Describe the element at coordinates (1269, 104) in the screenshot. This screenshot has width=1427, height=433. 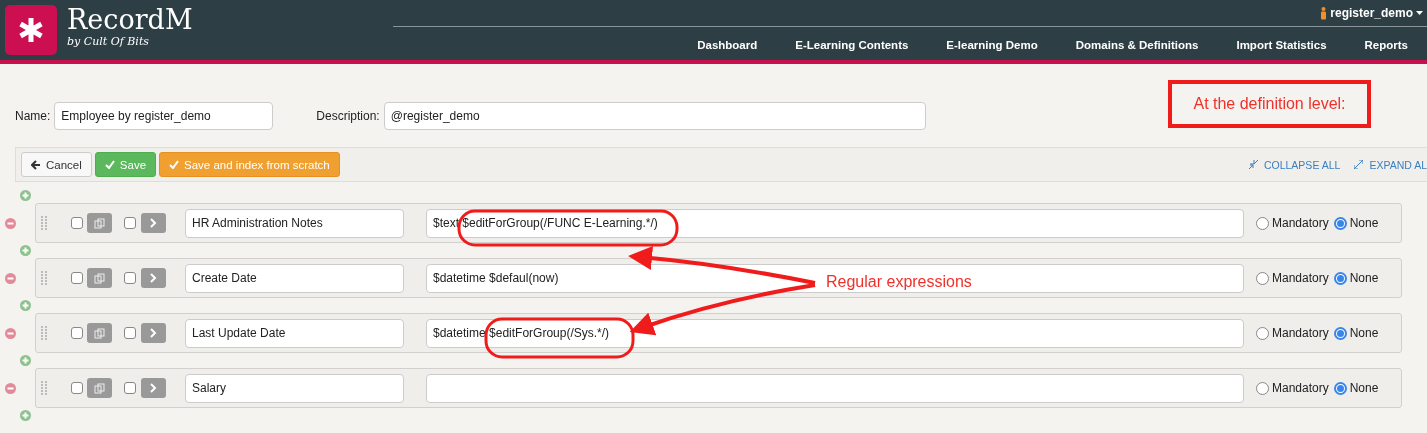
I see `annotation-note: At the definition level:` at that location.